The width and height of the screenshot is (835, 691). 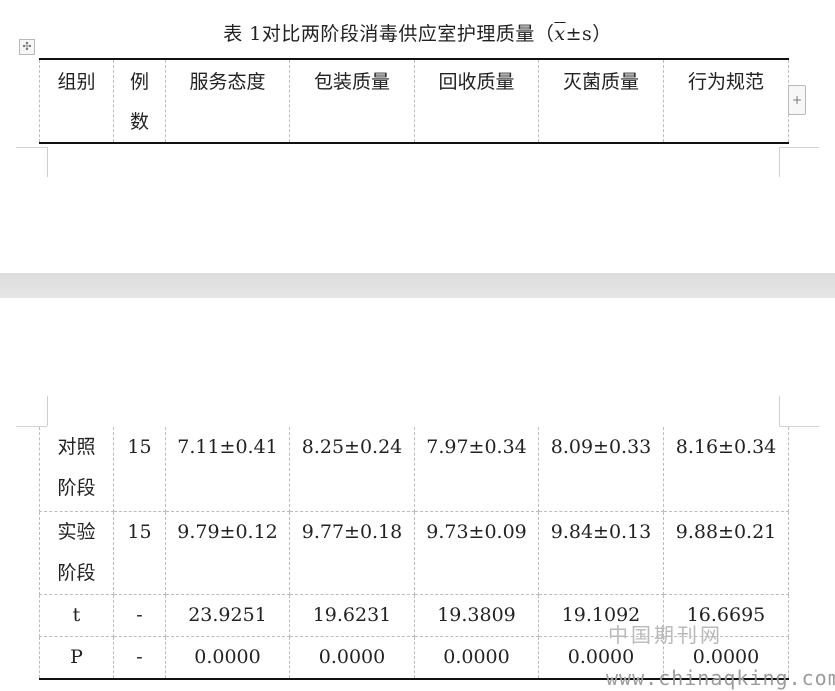 What do you see at coordinates (352, 469) in the screenshot?
I see `cell-value: 8.25±0.24` at bounding box center [352, 469].